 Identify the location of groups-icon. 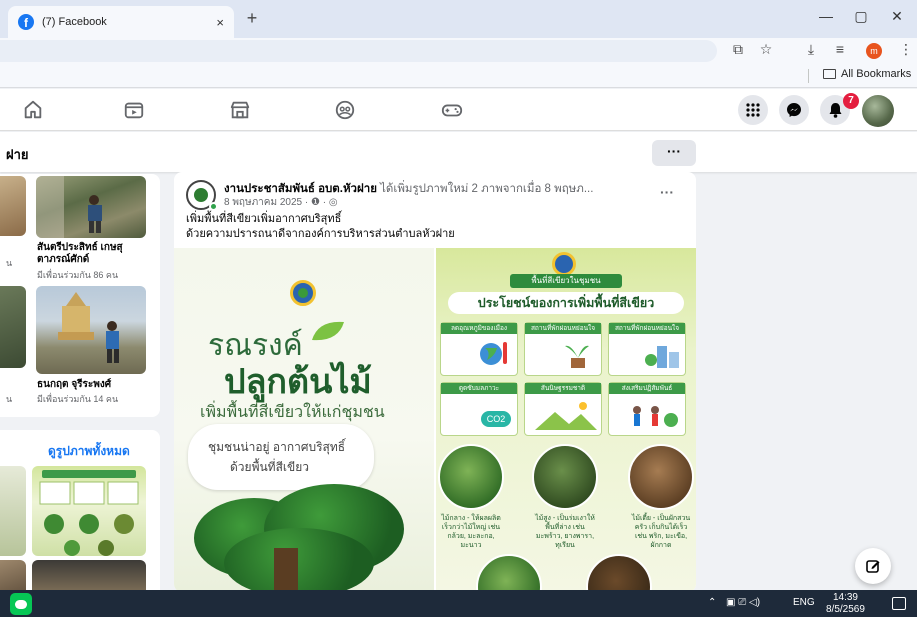
(345, 110).